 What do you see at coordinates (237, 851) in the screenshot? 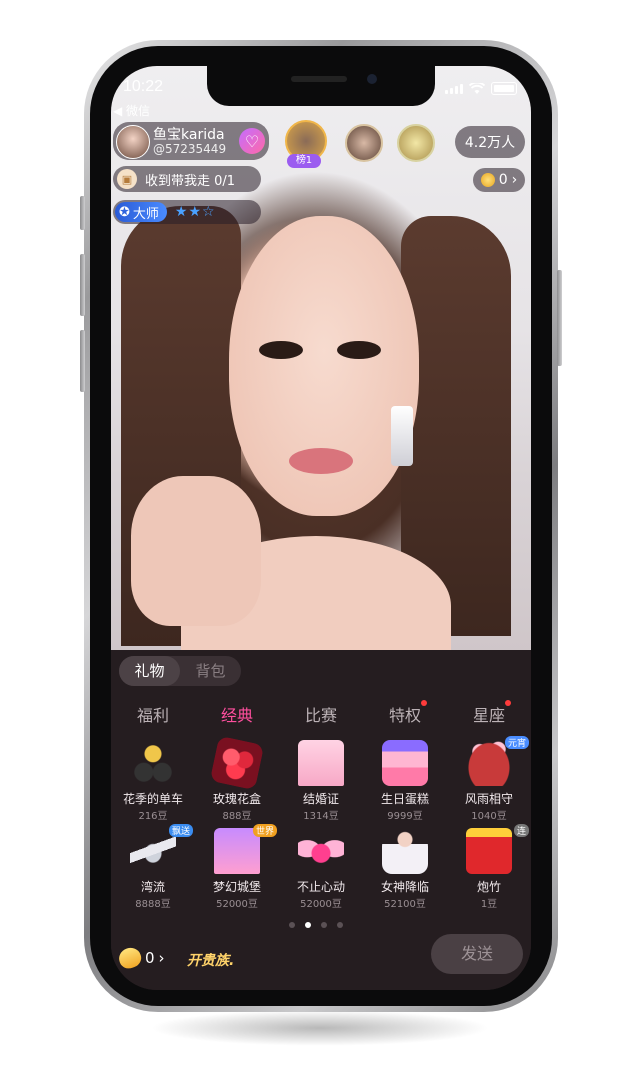
I see `castle-icon` at bounding box center [237, 851].